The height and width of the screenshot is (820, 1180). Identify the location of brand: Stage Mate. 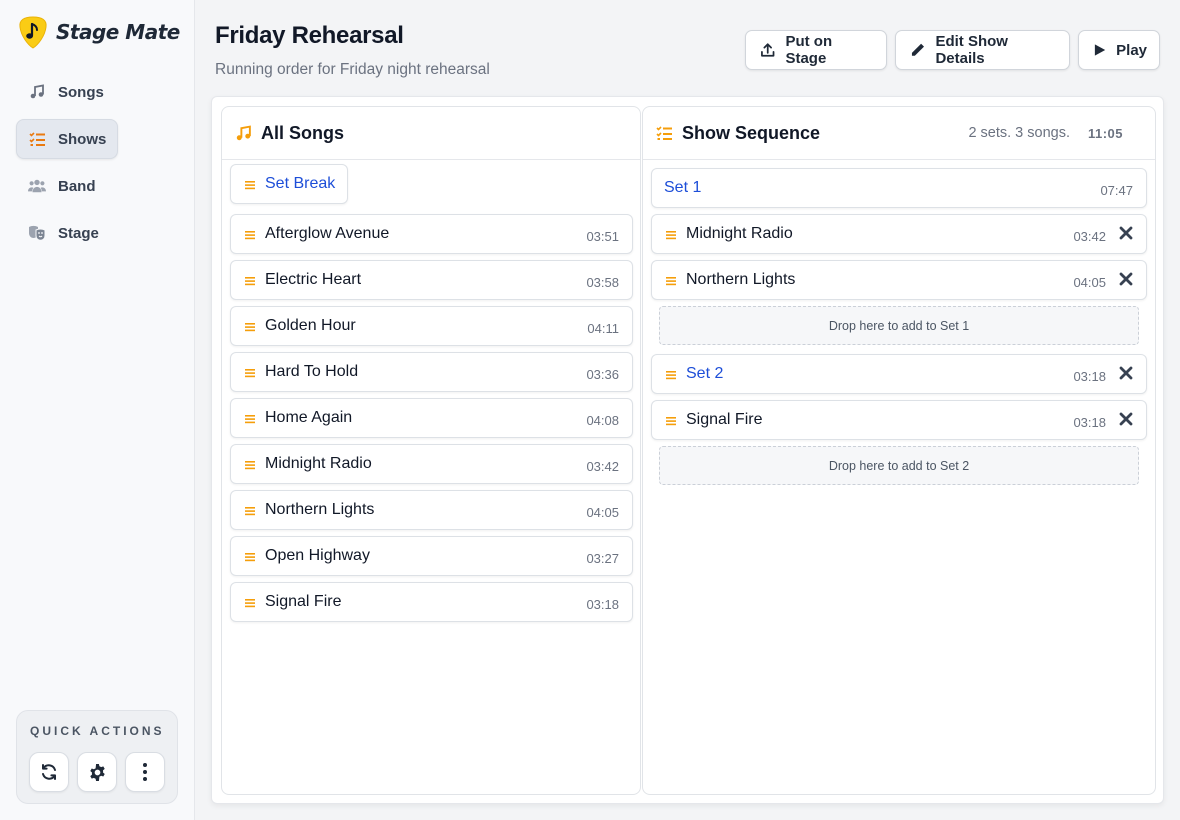
(99, 32).